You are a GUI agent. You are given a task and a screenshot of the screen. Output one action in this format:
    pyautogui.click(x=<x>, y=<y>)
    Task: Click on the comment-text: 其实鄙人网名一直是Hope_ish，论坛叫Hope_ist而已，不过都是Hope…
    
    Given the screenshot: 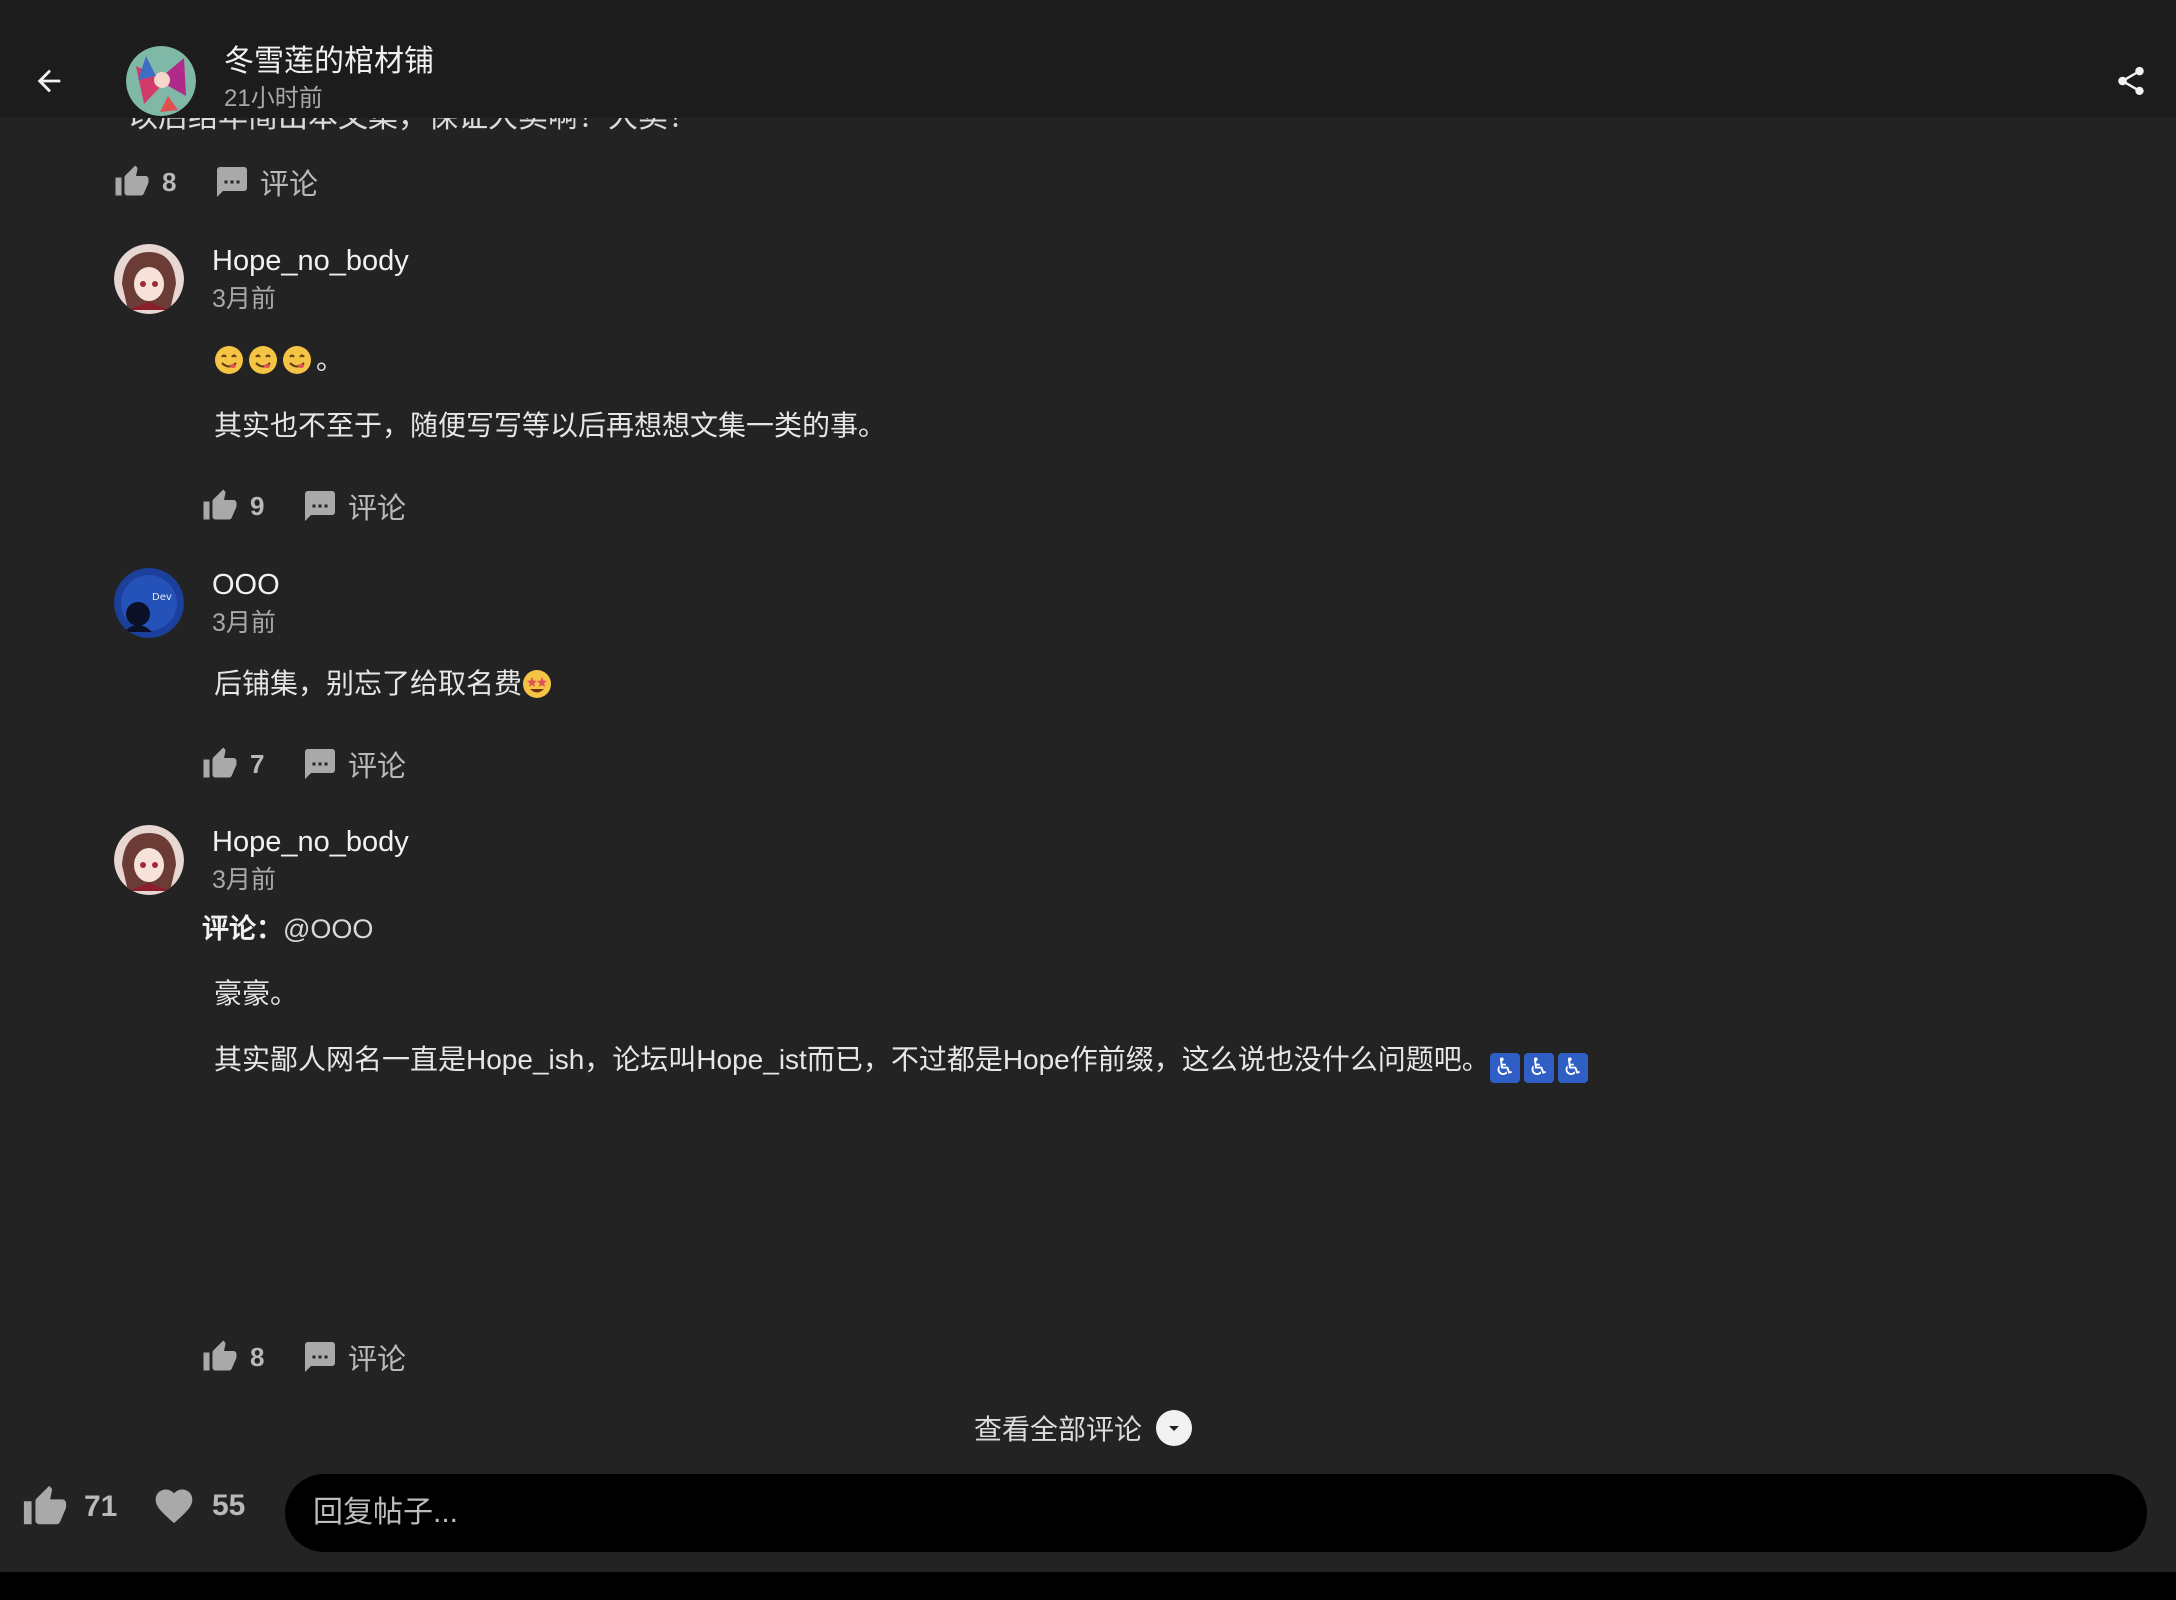 What is the action you would take?
    pyautogui.click(x=852, y=1059)
    